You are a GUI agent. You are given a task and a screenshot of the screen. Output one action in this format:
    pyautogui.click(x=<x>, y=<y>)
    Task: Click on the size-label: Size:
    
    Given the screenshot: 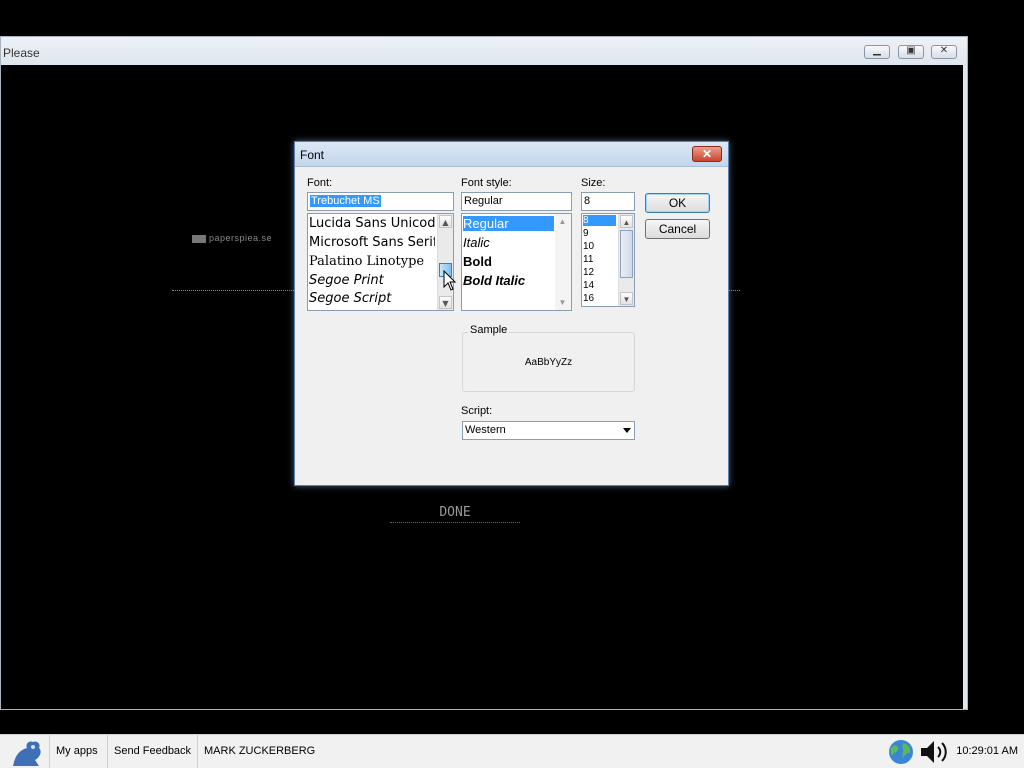 What is the action you would take?
    pyautogui.click(x=593, y=183)
    